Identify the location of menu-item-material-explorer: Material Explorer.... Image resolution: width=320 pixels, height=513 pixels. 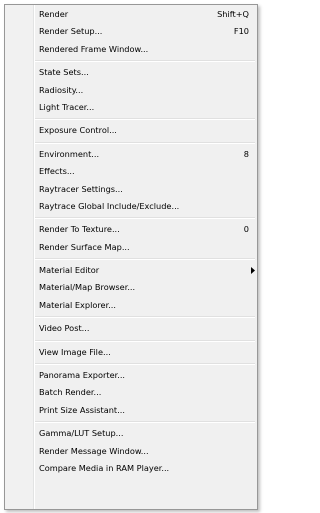
(131, 305).